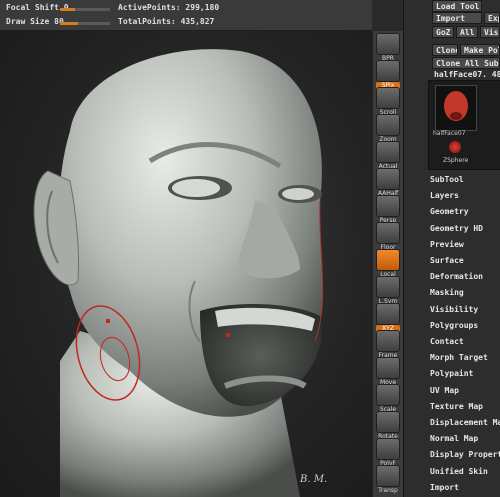 The image size is (500, 497). I want to click on toolstrip-transp-button: Transp, so click(388, 480).